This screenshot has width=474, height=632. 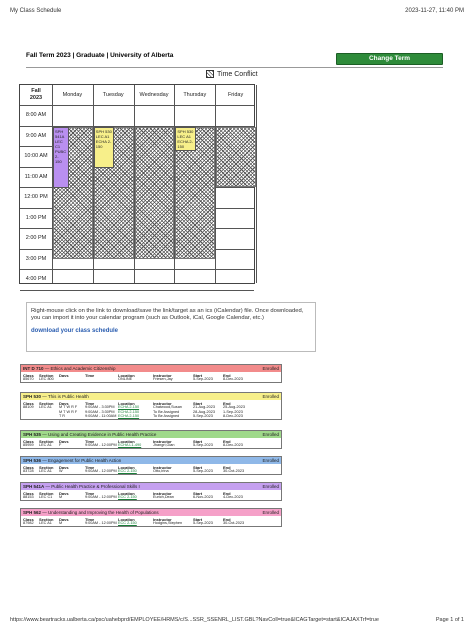 What do you see at coordinates (36, 279) in the screenshot?
I see `time-label: 4:00 PM` at bounding box center [36, 279].